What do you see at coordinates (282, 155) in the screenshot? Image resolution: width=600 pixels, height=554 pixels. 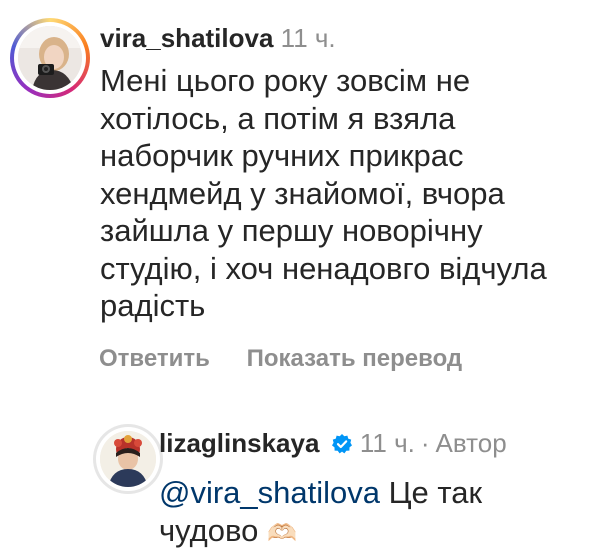 I see `comment-line: наборчик ручних прикрас` at bounding box center [282, 155].